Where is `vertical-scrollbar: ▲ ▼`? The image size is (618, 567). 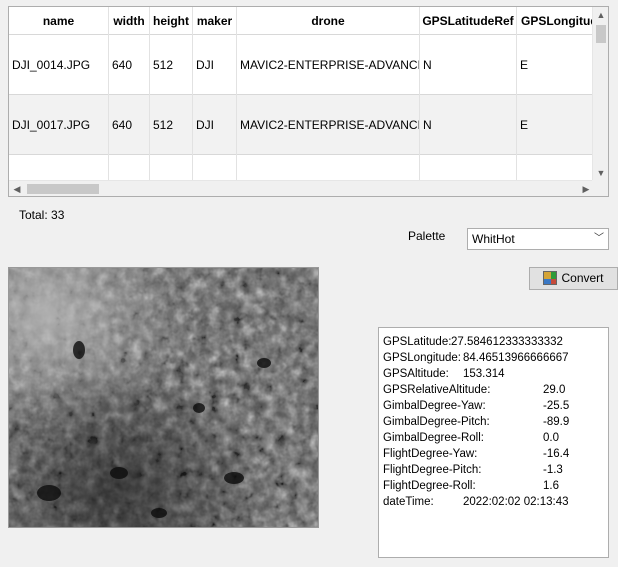 vertical-scrollbar: ▲ ▼ is located at coordinates (600, 94).